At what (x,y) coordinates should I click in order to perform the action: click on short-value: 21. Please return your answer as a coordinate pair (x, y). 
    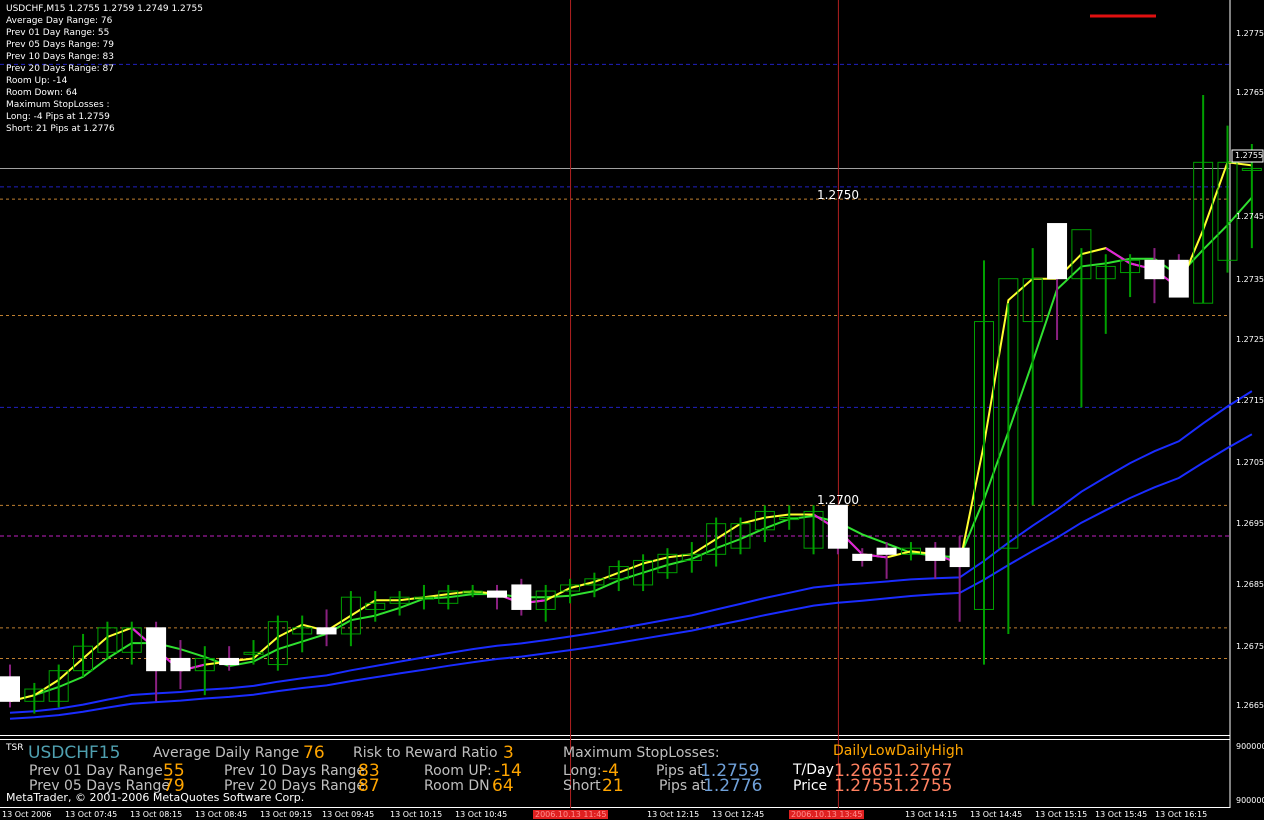
    Looking at the image, I should click on (613, 786).